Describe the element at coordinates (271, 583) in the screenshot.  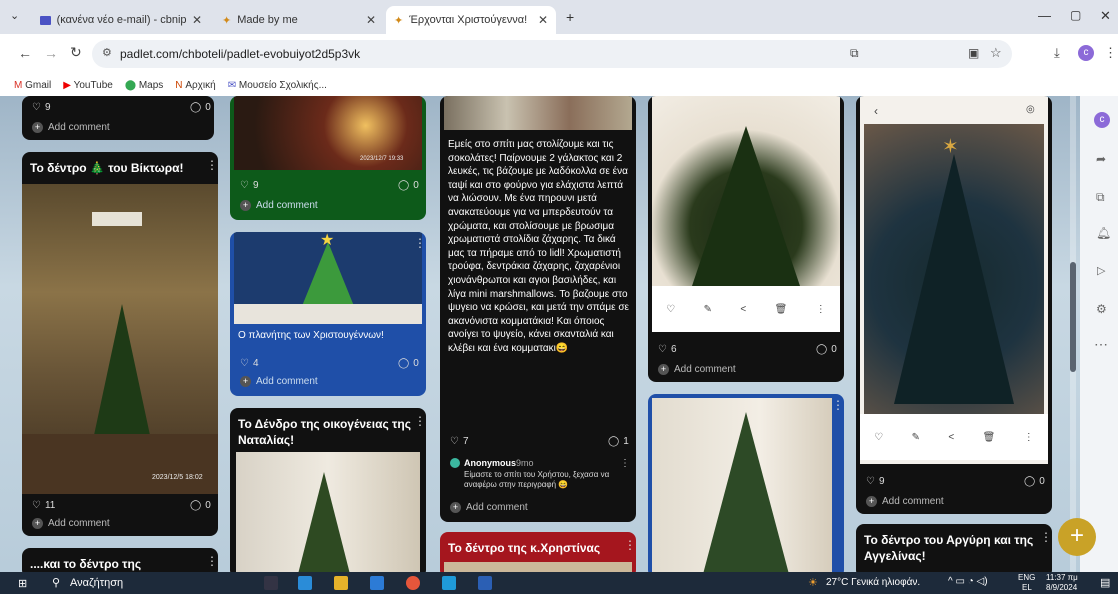
I see `task-view-icon` at that location.